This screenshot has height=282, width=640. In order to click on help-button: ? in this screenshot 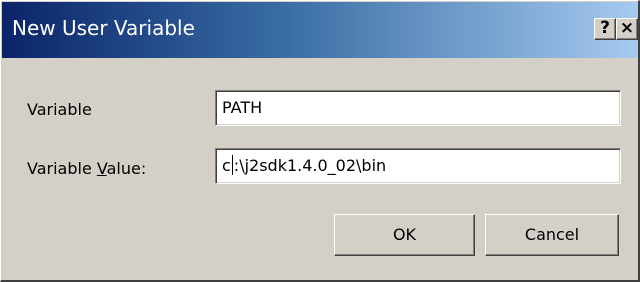, I will do `click(605, 29)`.